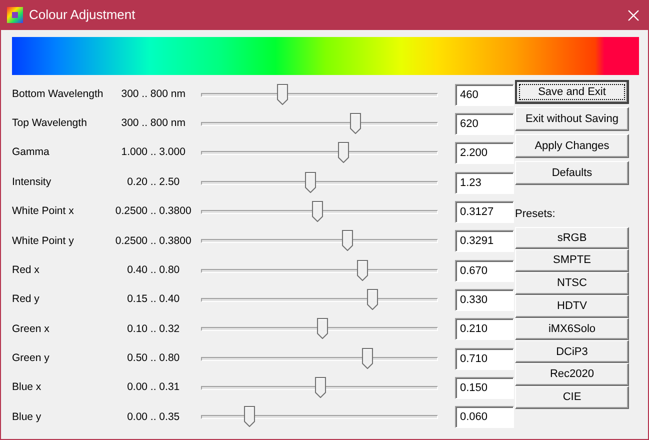  What do you see at coordinates (484, 271) in the screenshot?
I see `value-field: 0.670` at bounding box center [484, 271].